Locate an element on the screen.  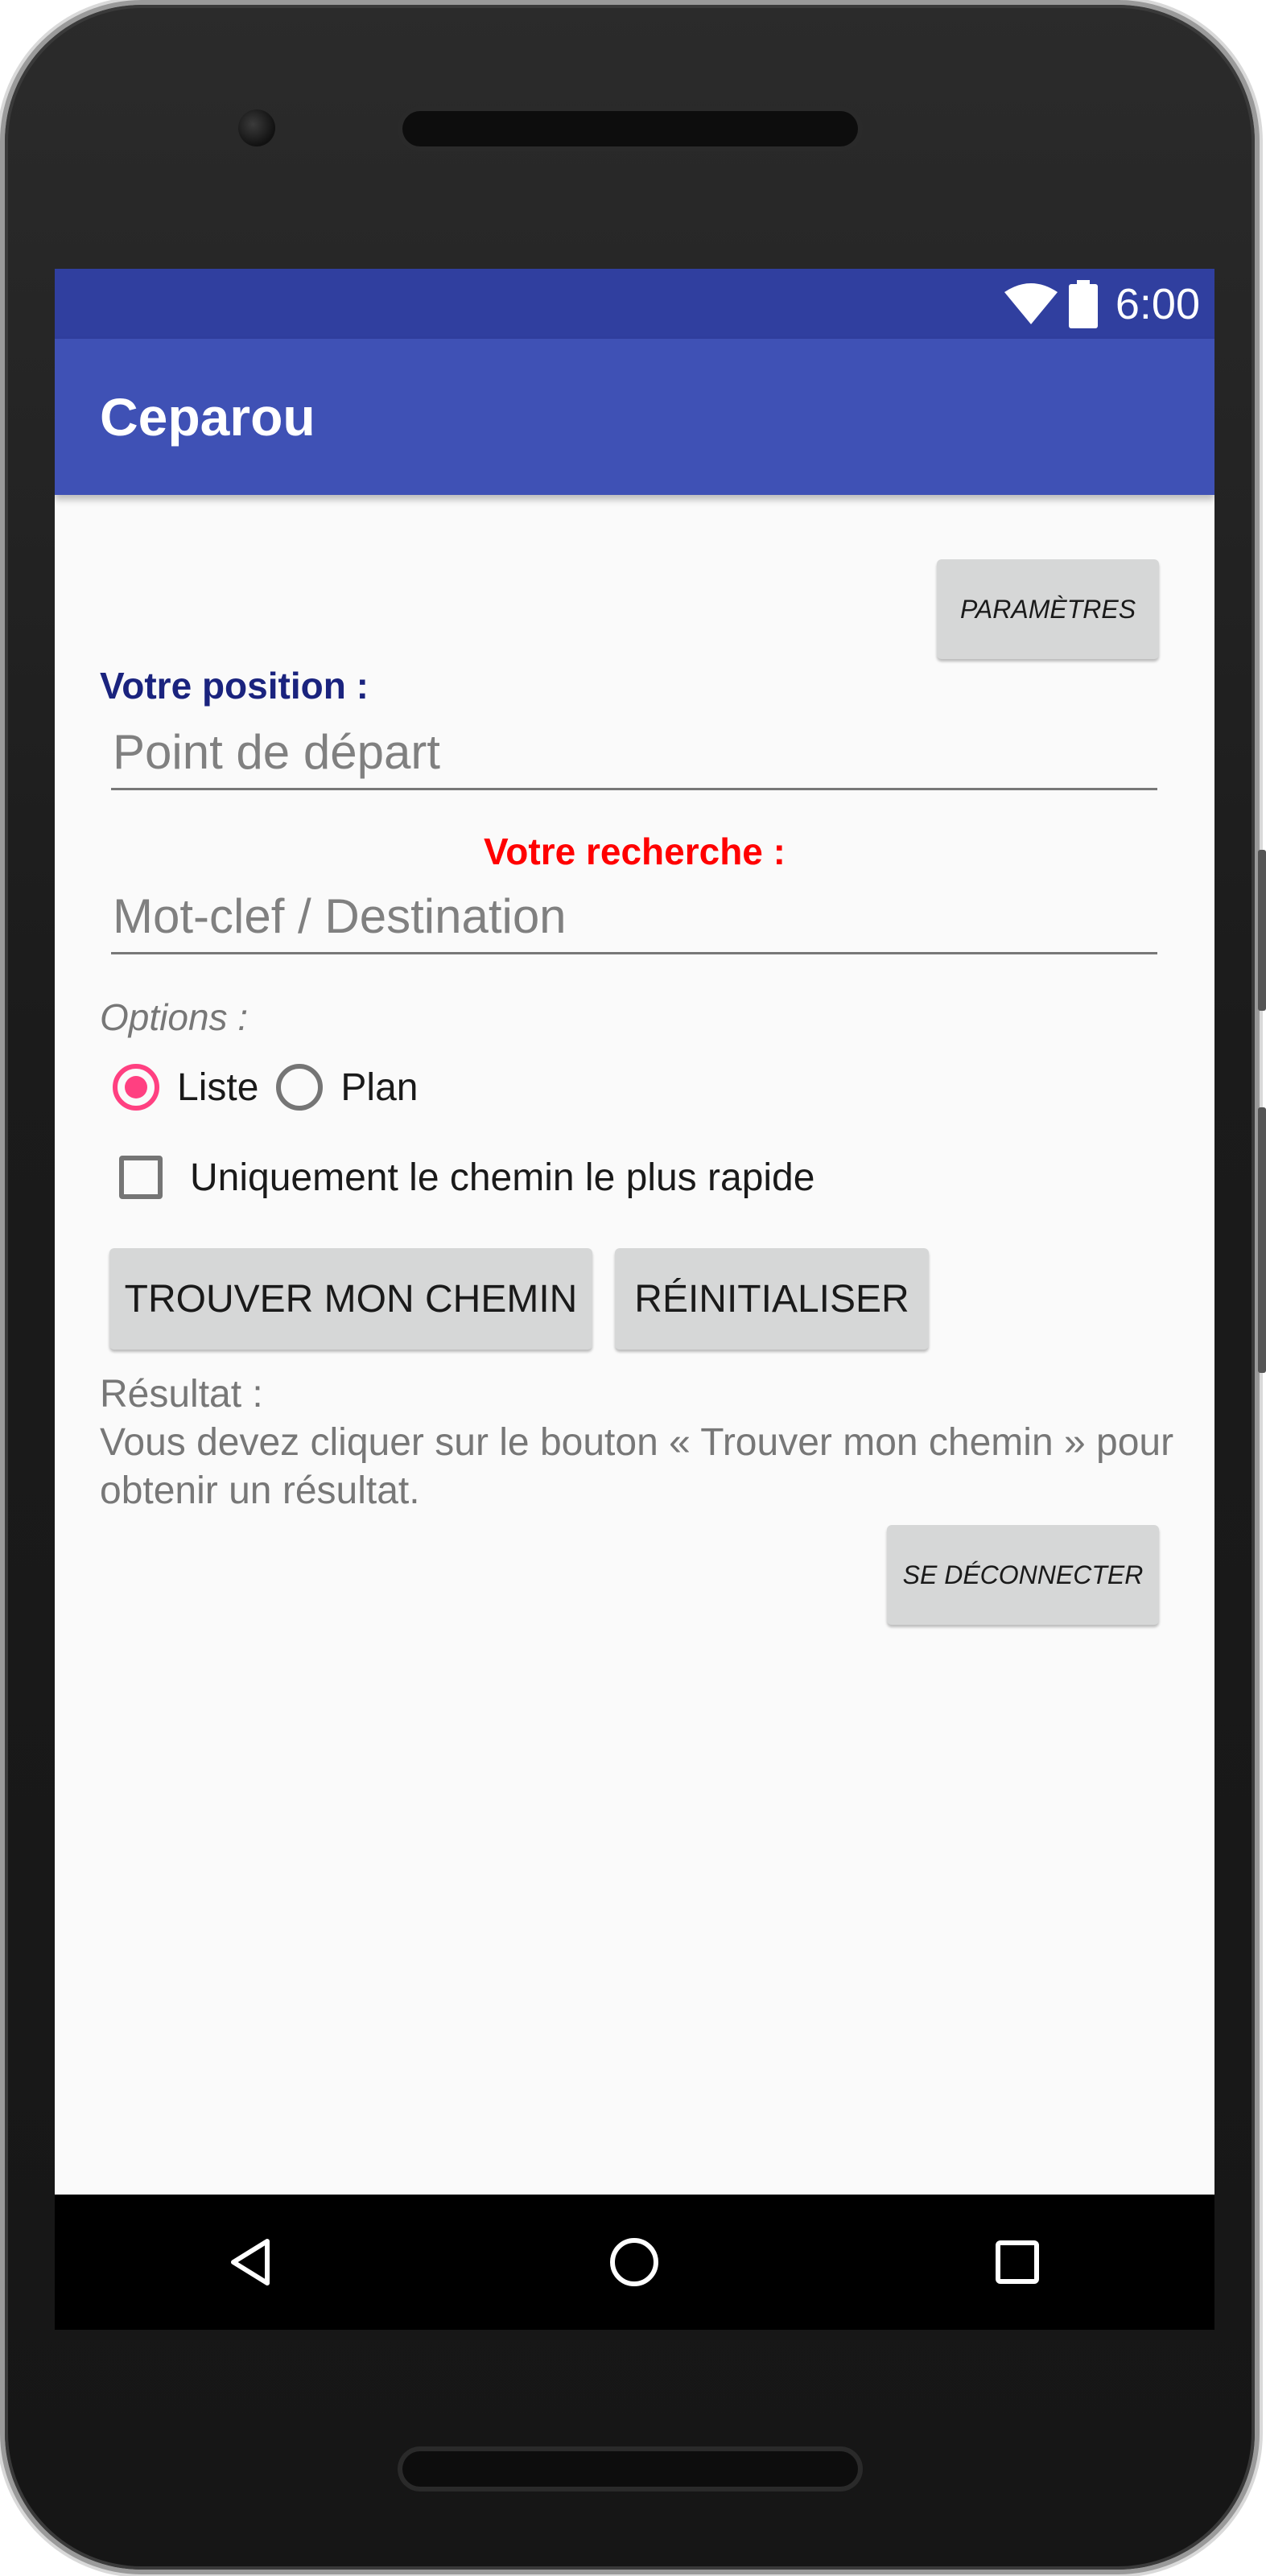
find-path-button-label: TROUVER MON CHEMIN is located at coordinates (351, 1299).